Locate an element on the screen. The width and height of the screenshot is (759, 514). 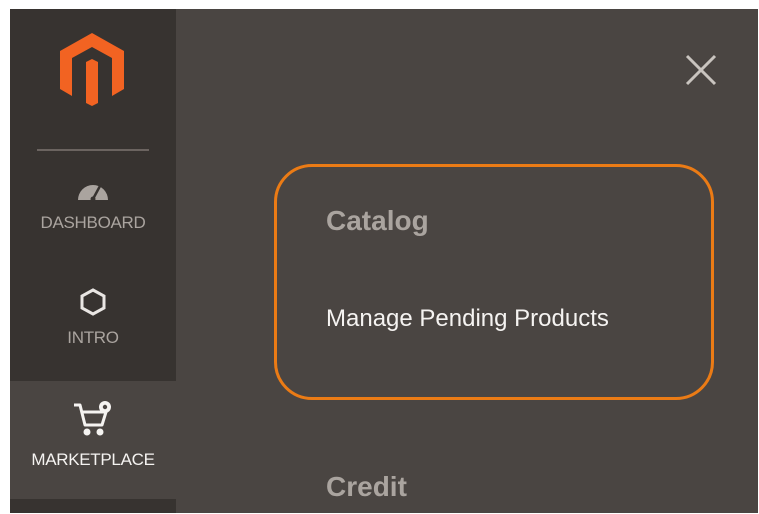
sidebar-divider is located at coordinates (93, 150).